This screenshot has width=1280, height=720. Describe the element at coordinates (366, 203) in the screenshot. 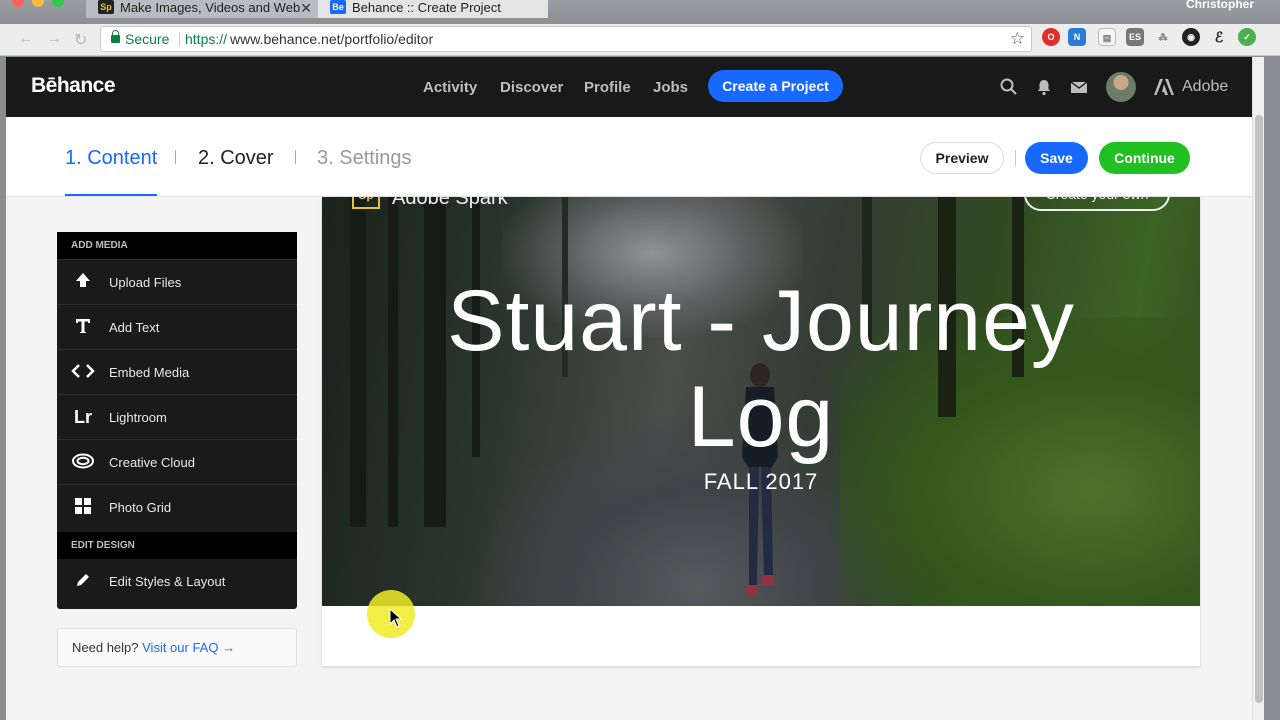

I see `adobe-spark-logo-icon: Sp` at that location.